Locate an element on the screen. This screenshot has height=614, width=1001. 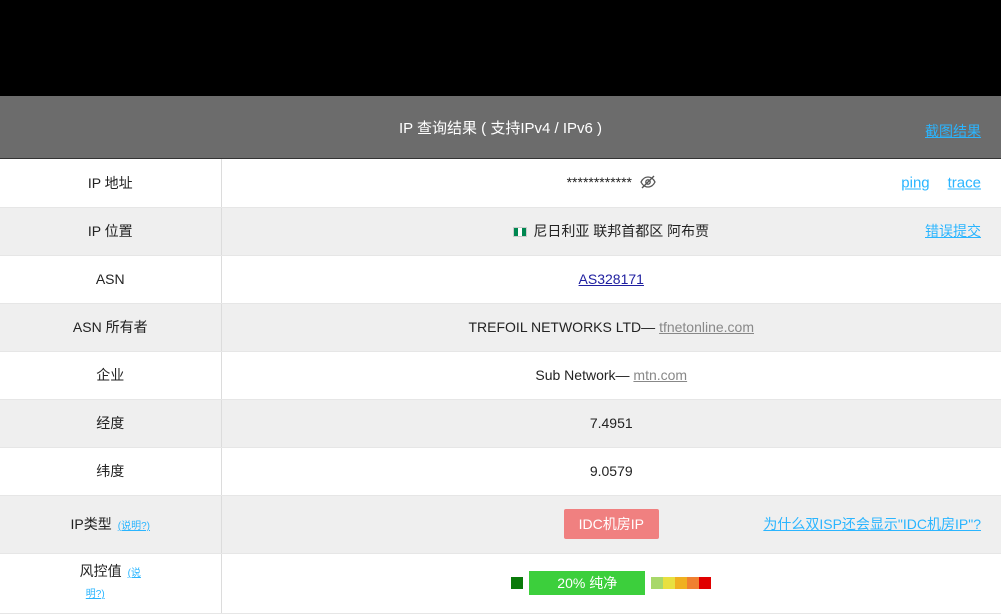
row-company: 企业 Sub Network— mtn.com is located at coordinates (500, 375).